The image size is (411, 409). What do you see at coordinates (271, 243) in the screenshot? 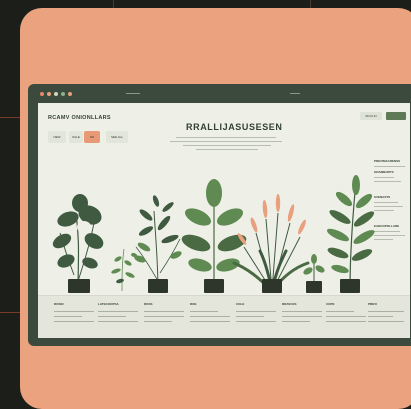
I see `flowering-plant-icon` at bounding box center [271, 243].